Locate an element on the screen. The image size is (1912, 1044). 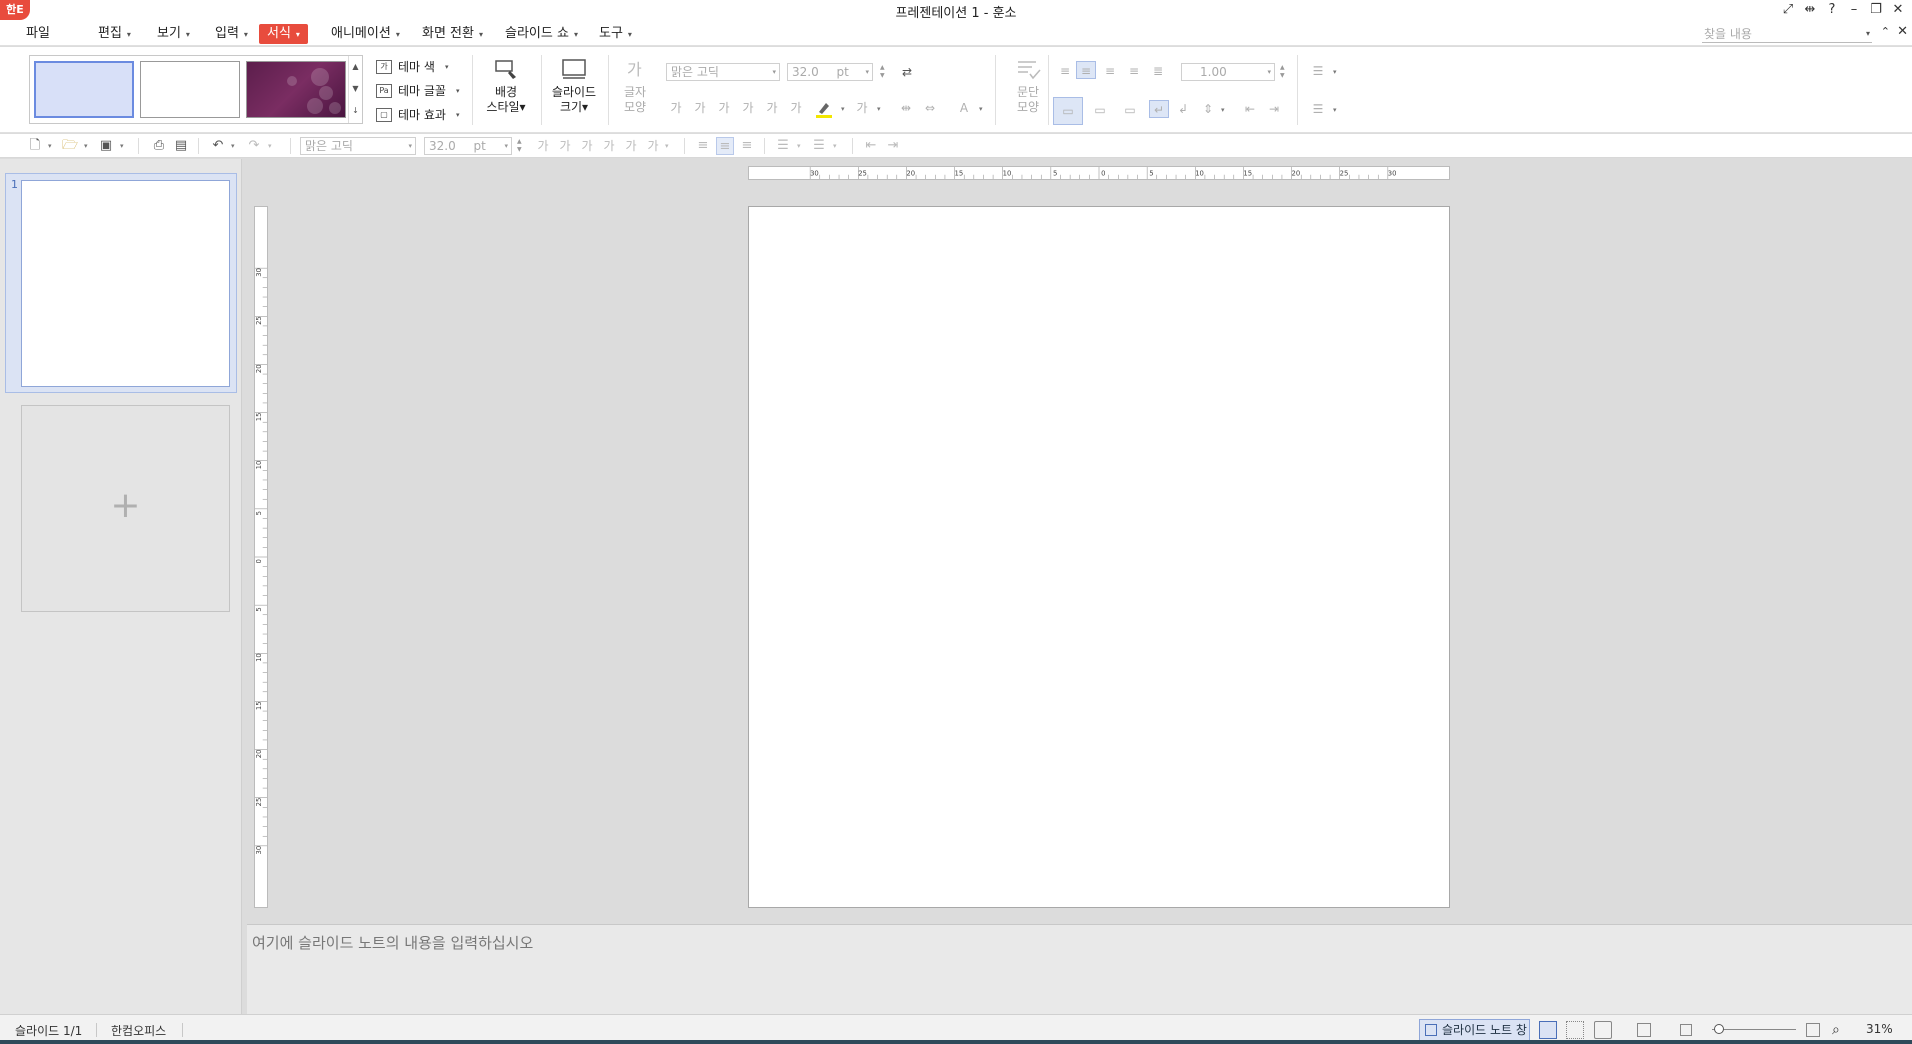
theme-thumb-purple is located at coordinates (296, 89).